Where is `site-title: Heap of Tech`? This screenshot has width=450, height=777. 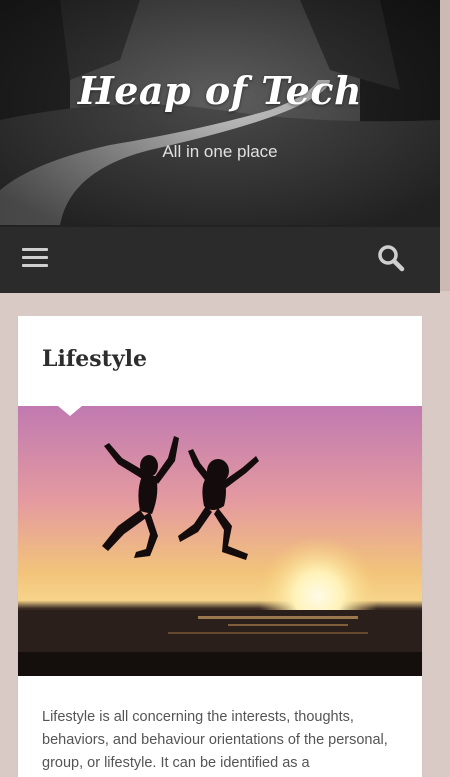
site-title: Heap of Tech is located at coordinates (220, 90).